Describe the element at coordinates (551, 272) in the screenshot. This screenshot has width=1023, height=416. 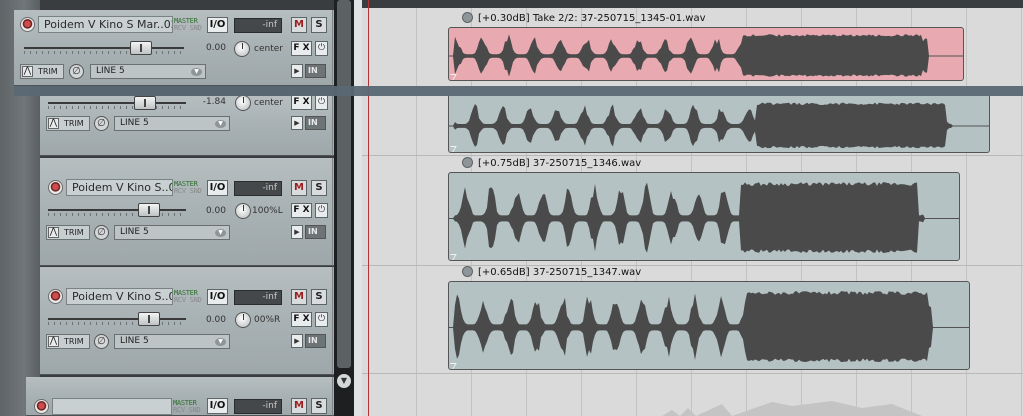
I see `item-label: [+0.65dB] 37-250715_1347.wav` at that location.